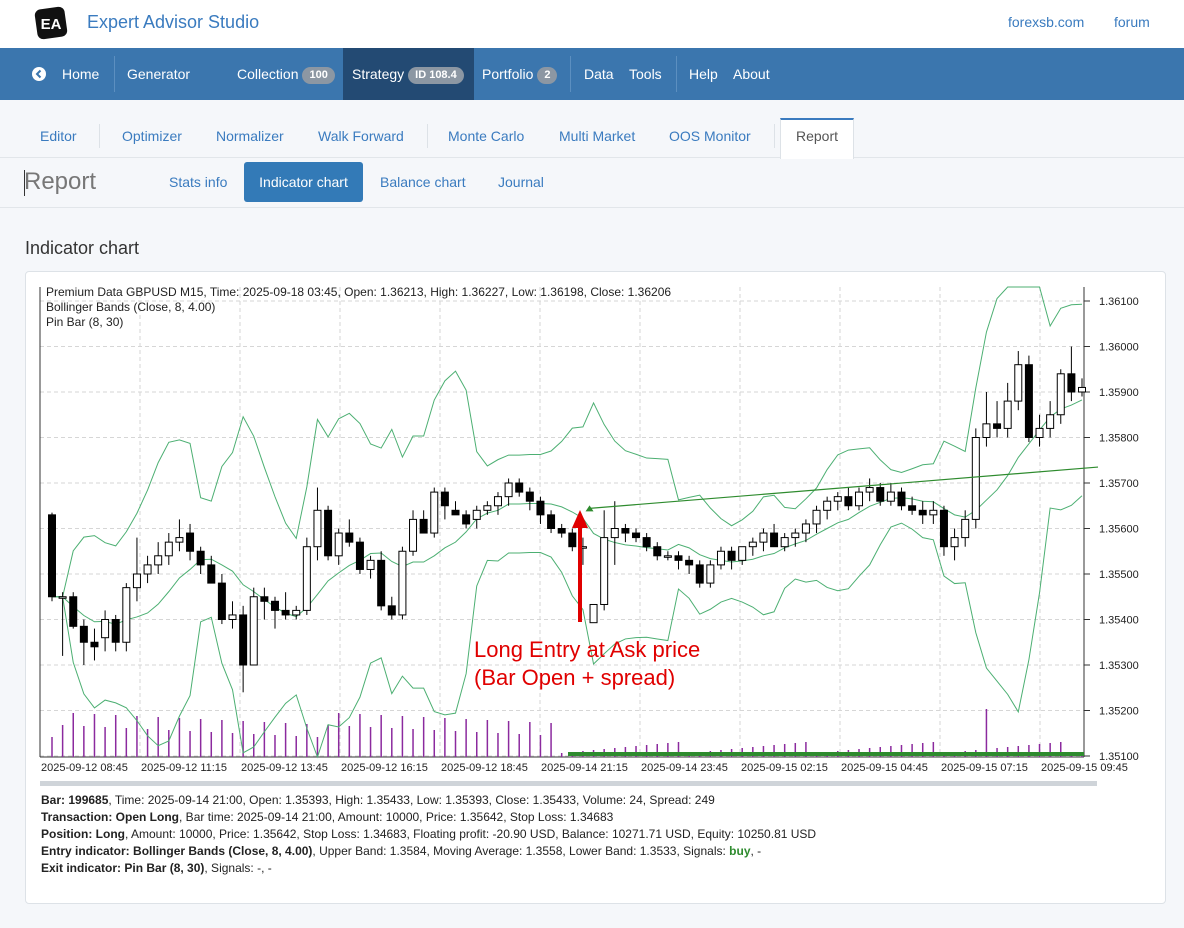  I want to click on x-tick-label: 2025-09-12 13:45, so click(284, 768).